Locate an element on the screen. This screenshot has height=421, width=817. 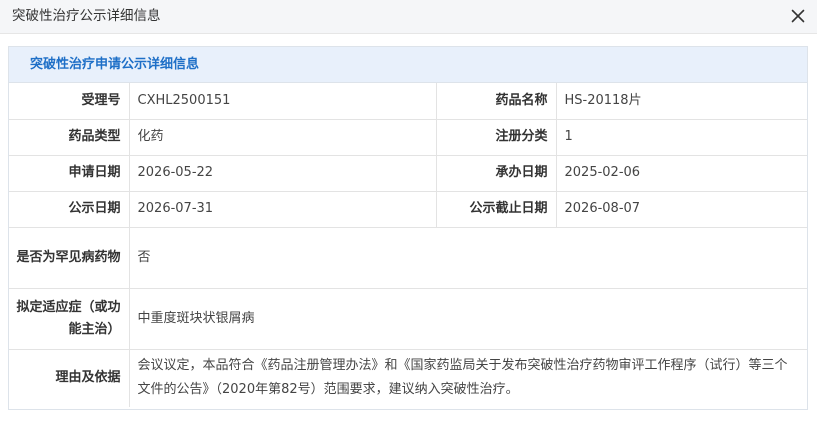
table-row: 是否为罕见病药物 否 is located at coordinates (408, 257).